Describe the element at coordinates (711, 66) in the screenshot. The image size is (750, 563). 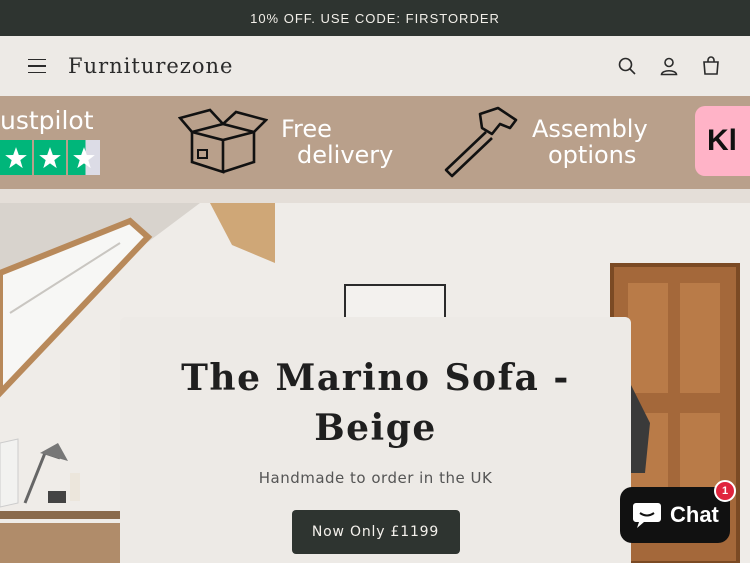
I see `cart-icon` at that location.